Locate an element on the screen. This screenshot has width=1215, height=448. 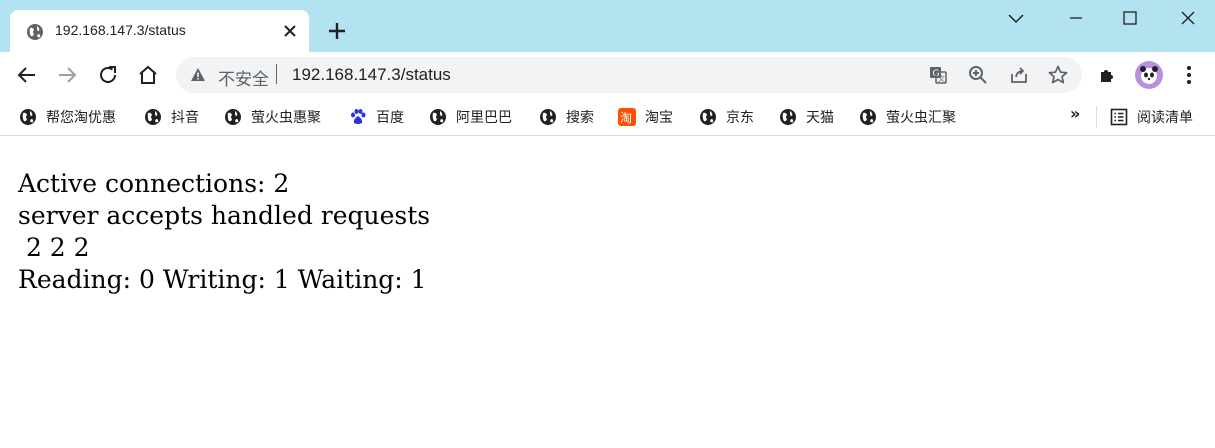
home-icon is located at coordinates (148, 75).